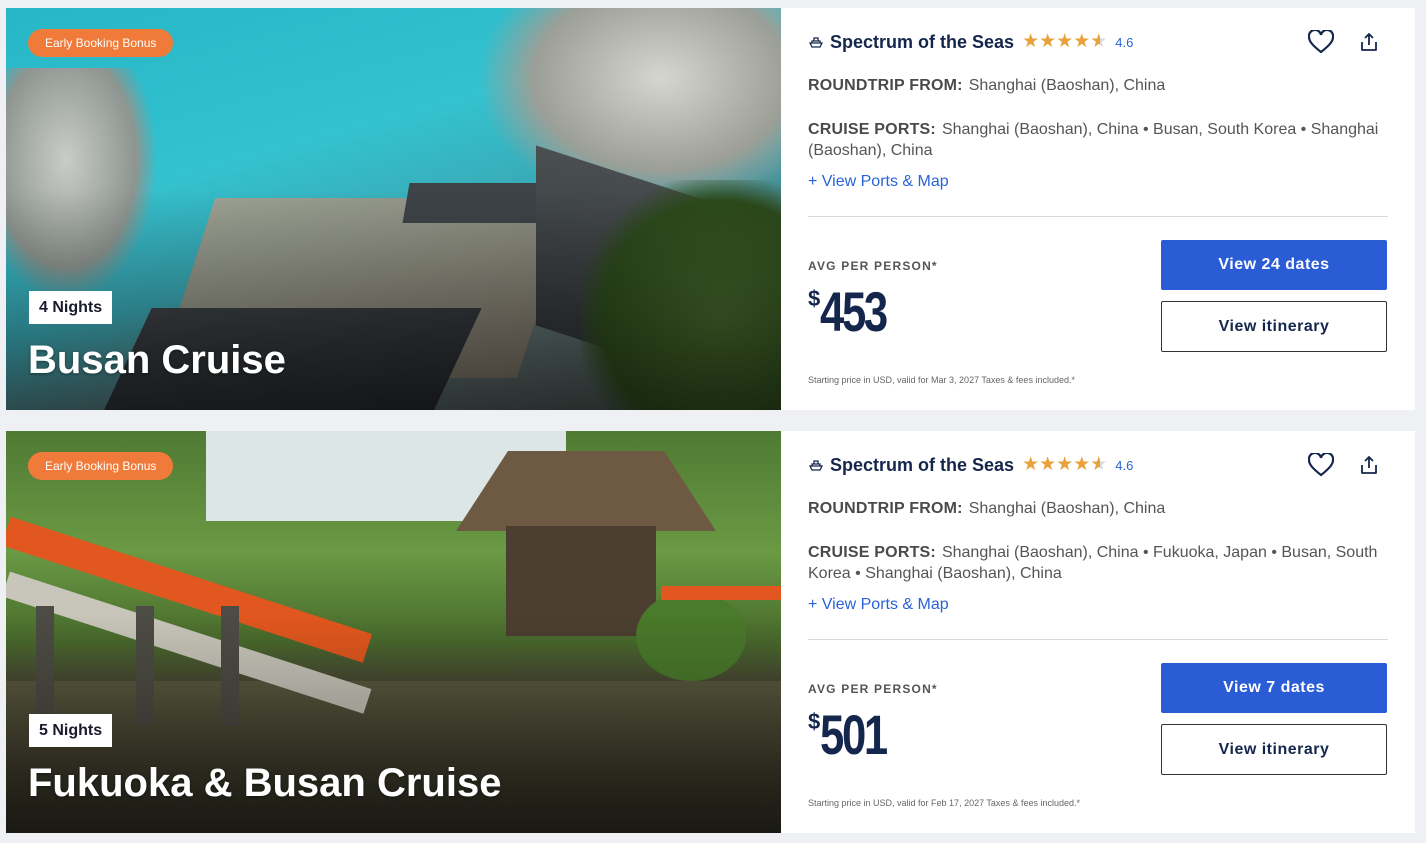 This screenshot has width=1426, height=843. What do you see at coordinates (157, 360) in the screenshot?
I see `cruise-title: Busan Cruise` at bounding box center [157, 360].